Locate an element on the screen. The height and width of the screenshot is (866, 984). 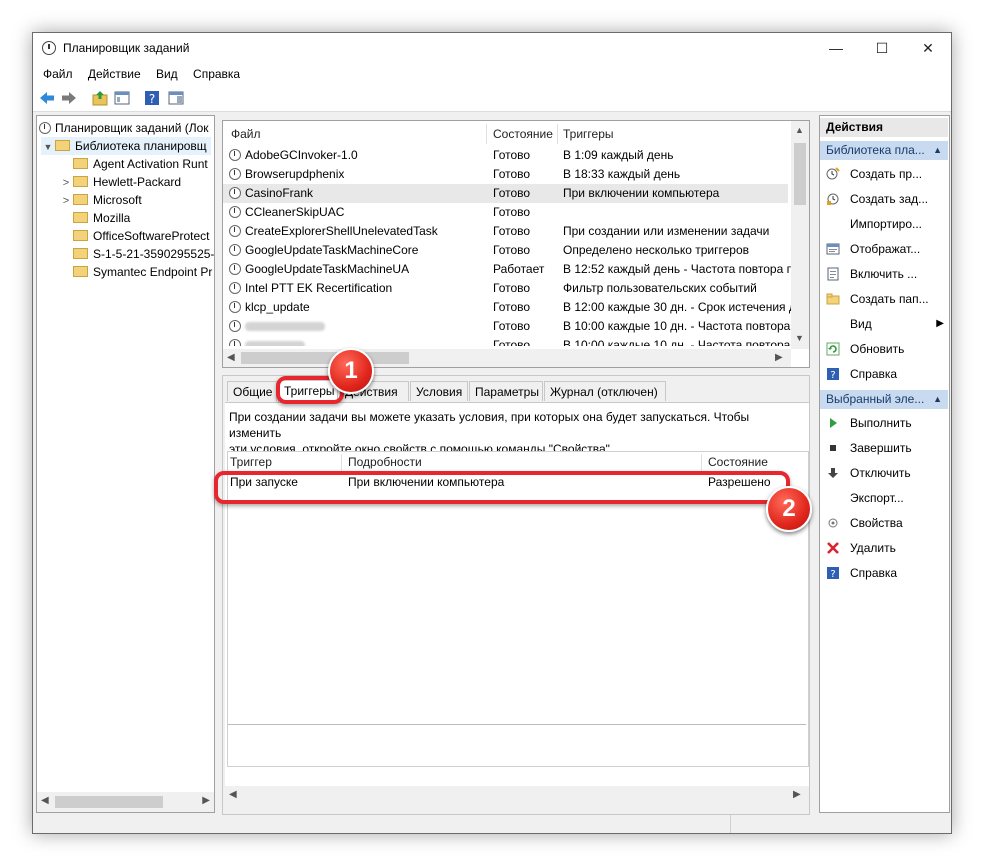
tree-folder-item: S-1-5-21-3590295525- is located at coordinates (136, 254).